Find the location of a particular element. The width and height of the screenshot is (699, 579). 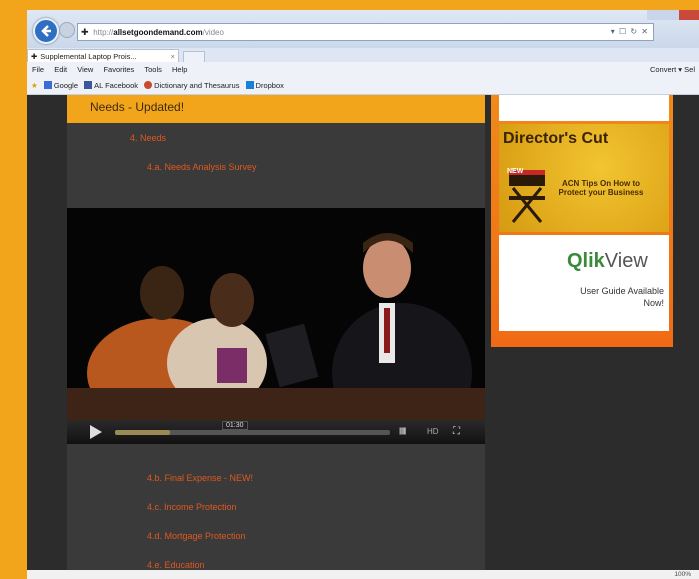

site-favicon-icon: ✚ is located at coordinates (85, 32).